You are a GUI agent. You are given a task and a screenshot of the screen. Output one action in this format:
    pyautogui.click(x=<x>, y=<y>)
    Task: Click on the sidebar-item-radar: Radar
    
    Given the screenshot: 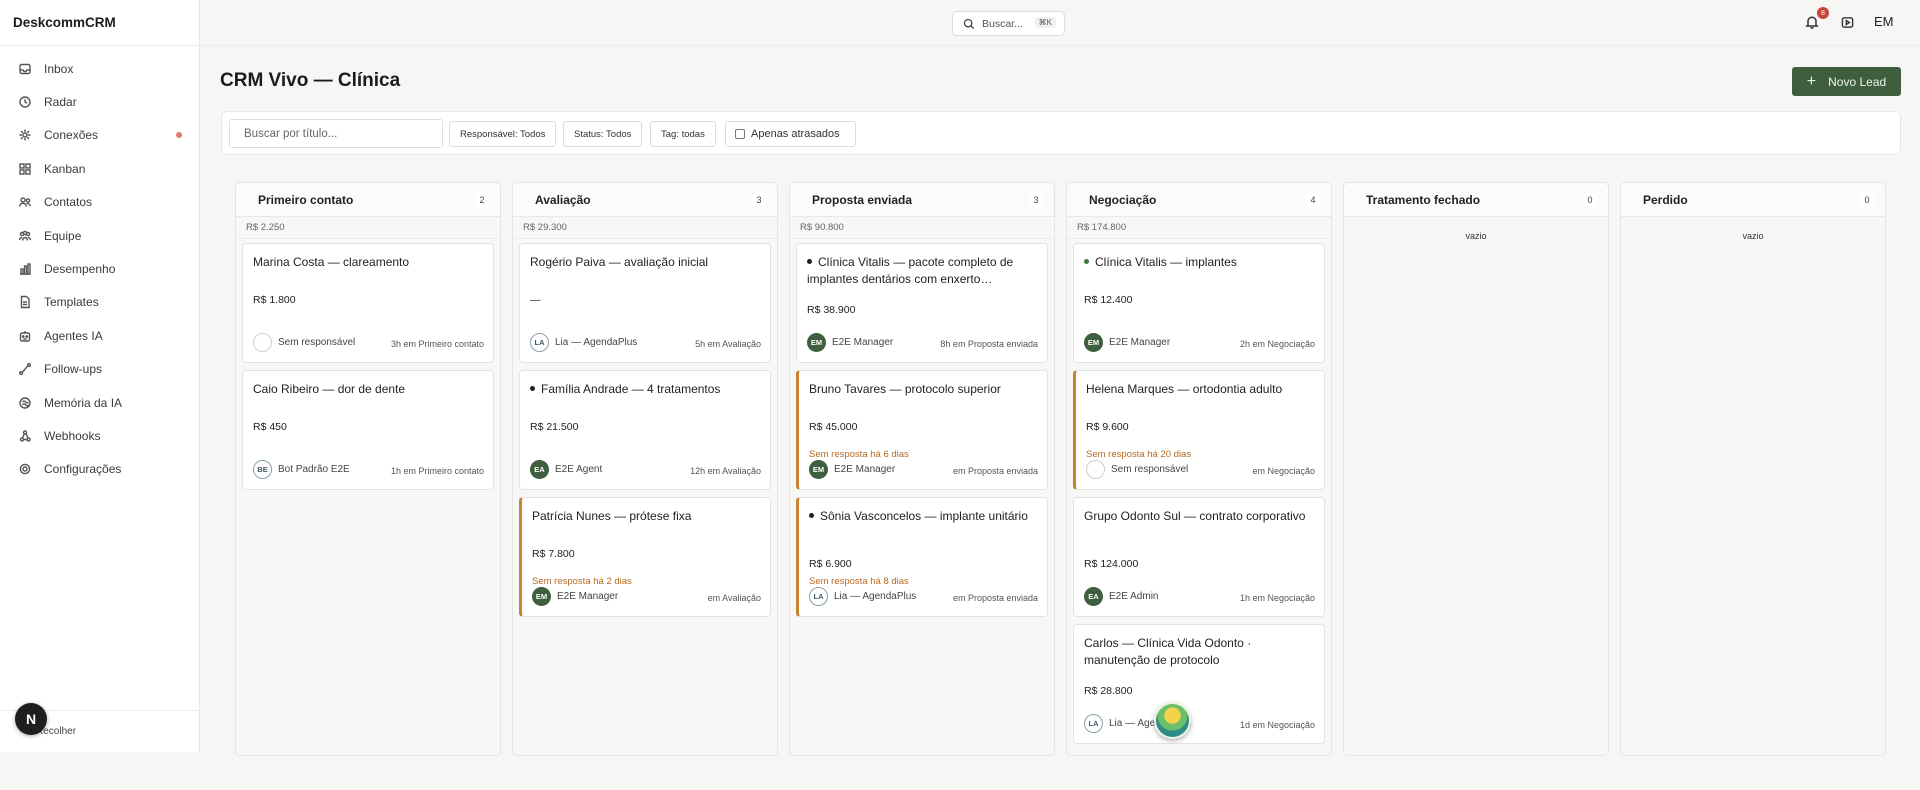 What is the action you would take?
    pyautogui.click(x=99, y=101)
    